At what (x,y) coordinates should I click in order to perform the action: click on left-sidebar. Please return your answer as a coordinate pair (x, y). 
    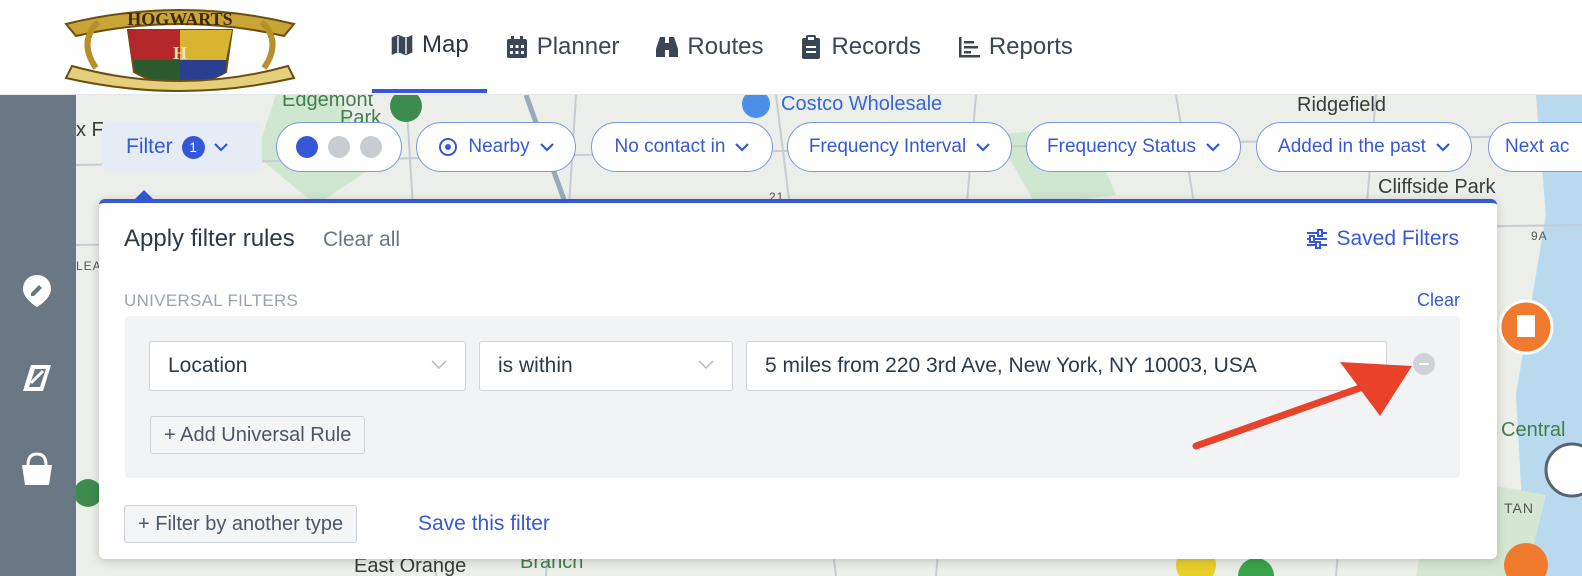
    Looking at the image, I should click on (38, 335).